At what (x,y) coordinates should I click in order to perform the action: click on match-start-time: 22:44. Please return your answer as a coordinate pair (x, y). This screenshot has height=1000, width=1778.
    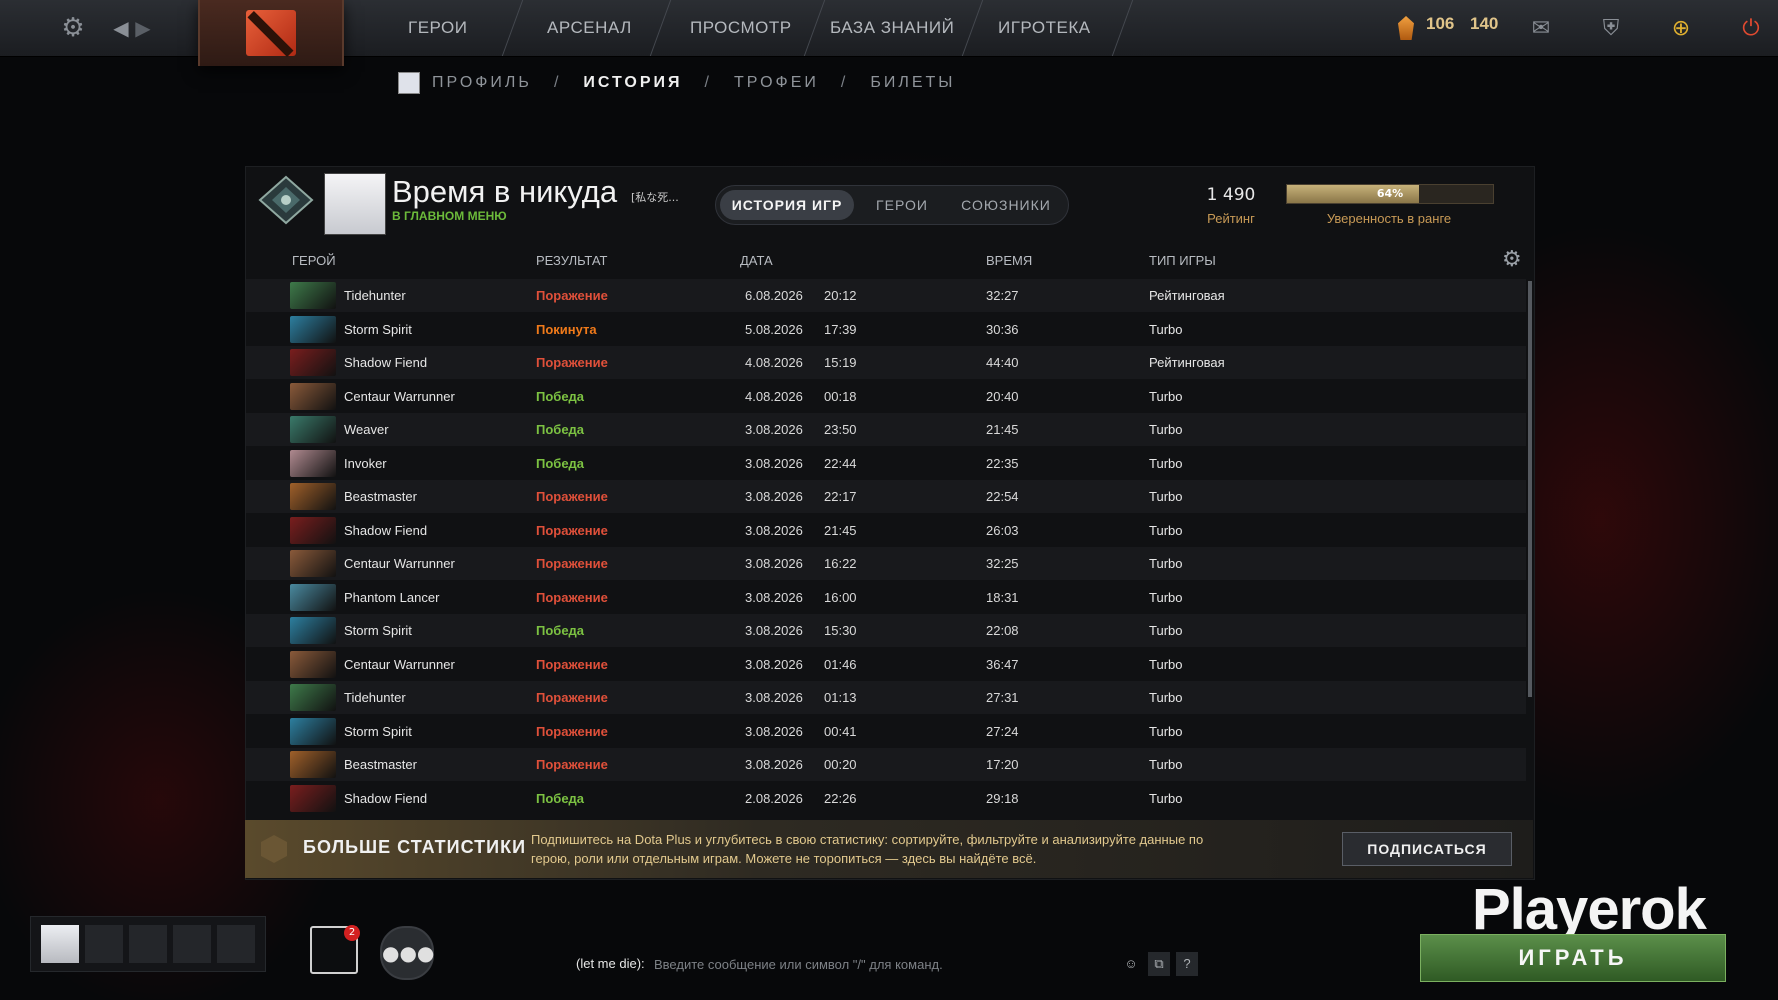
    Looking at the image, I should click on (840, 463).